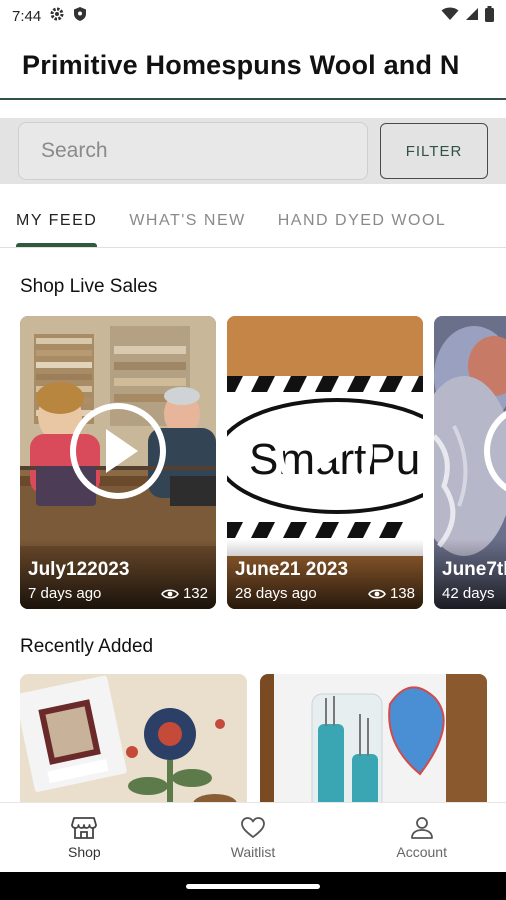  What do you see at coordinates (292, 569) in the screenshot?
I see `live-sale-title: June21 2023` at bounding box center [292, 569].